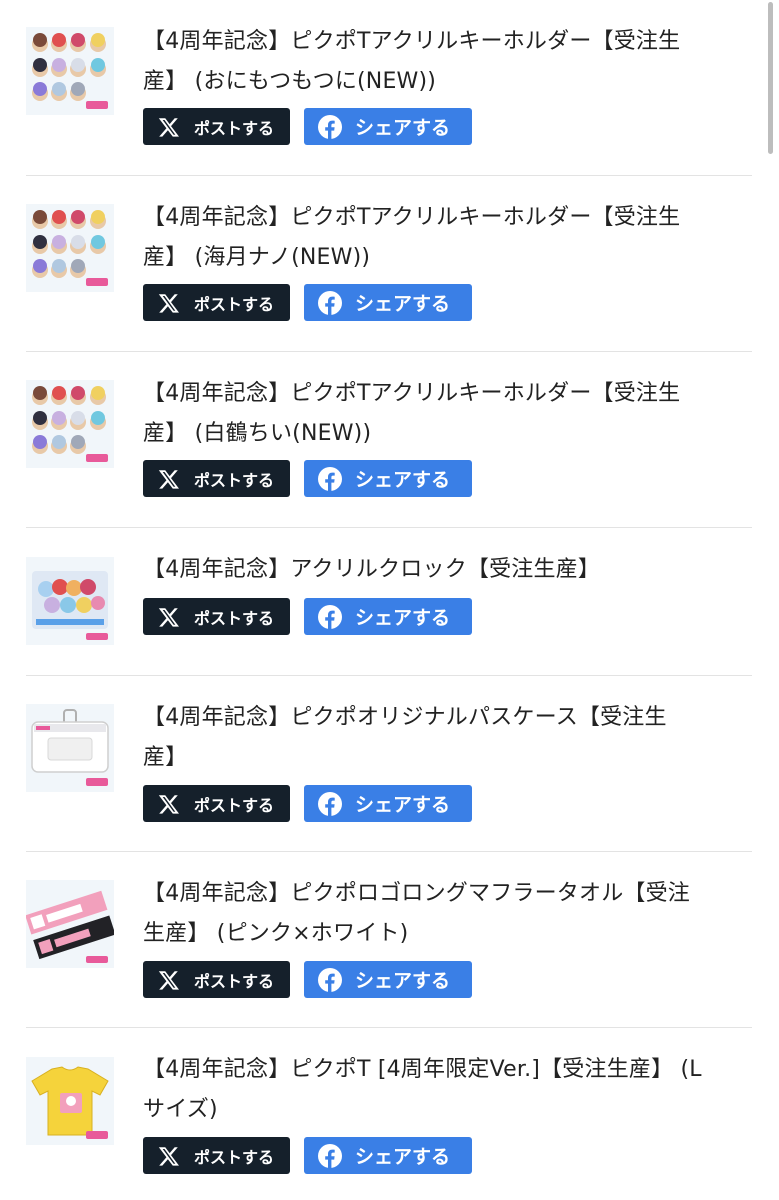 The height and width of the screenshot is (1200, 779). Describe the element at coordinates (443, 414) in the screenshot. I see `product-title: 【4周年記念】ピクポTアクリルキーホルダー【受注生 産】 (白鶴ちい(NEW))` at that location.